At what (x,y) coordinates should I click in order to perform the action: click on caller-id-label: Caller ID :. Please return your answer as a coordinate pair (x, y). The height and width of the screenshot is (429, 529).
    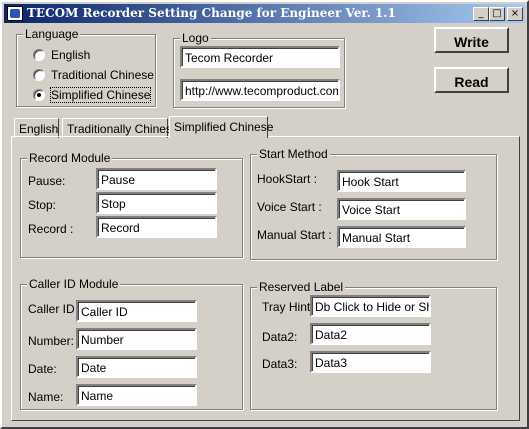
    Looking at the image, I should click on (55, 309).